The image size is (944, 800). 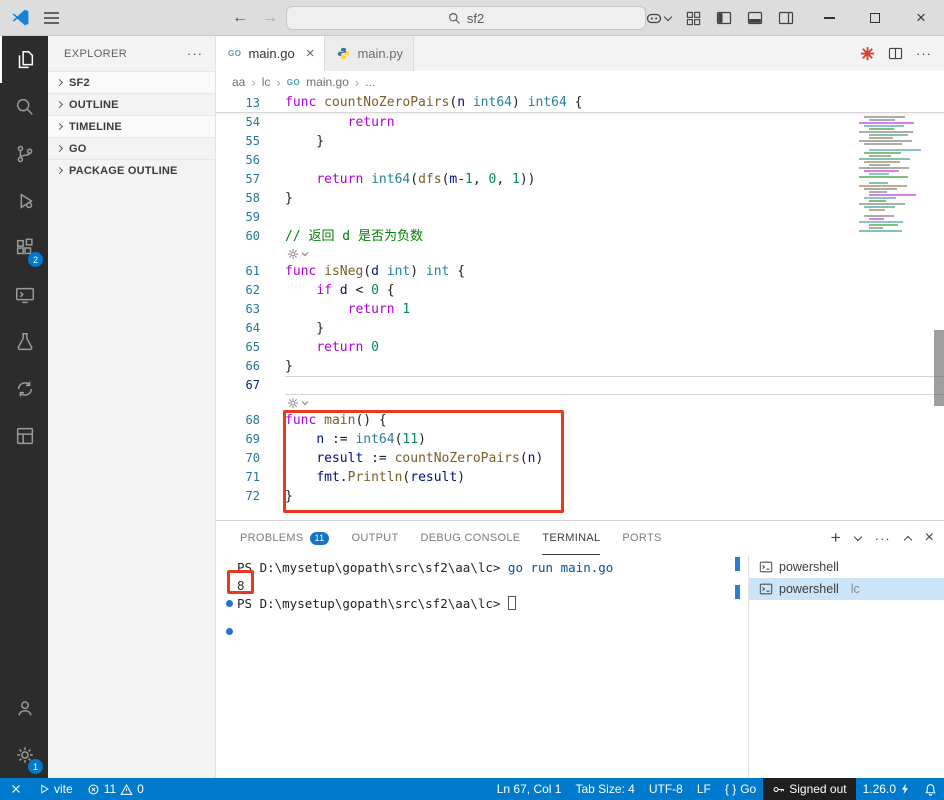 What do you see at coordinates (369, 53) in the screenshot?
I see `tab-main-py: main.py` at bounding box center [369, 53].